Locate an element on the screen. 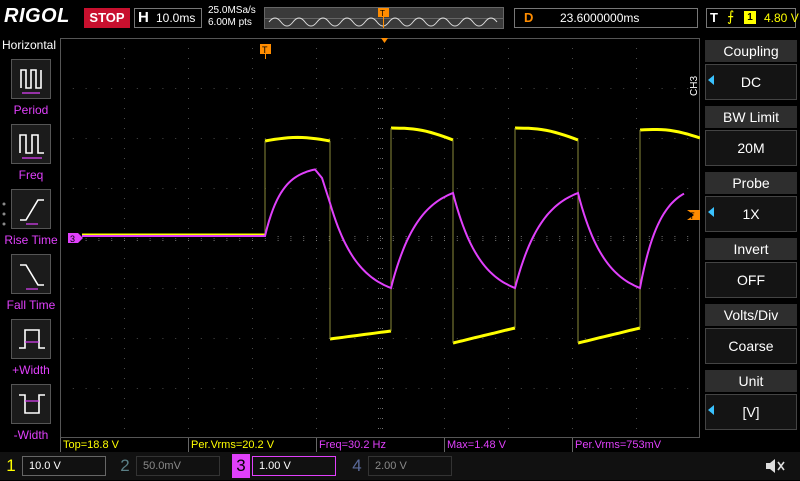  measure-negative-width: -Width is located at coordinates (31, 416).